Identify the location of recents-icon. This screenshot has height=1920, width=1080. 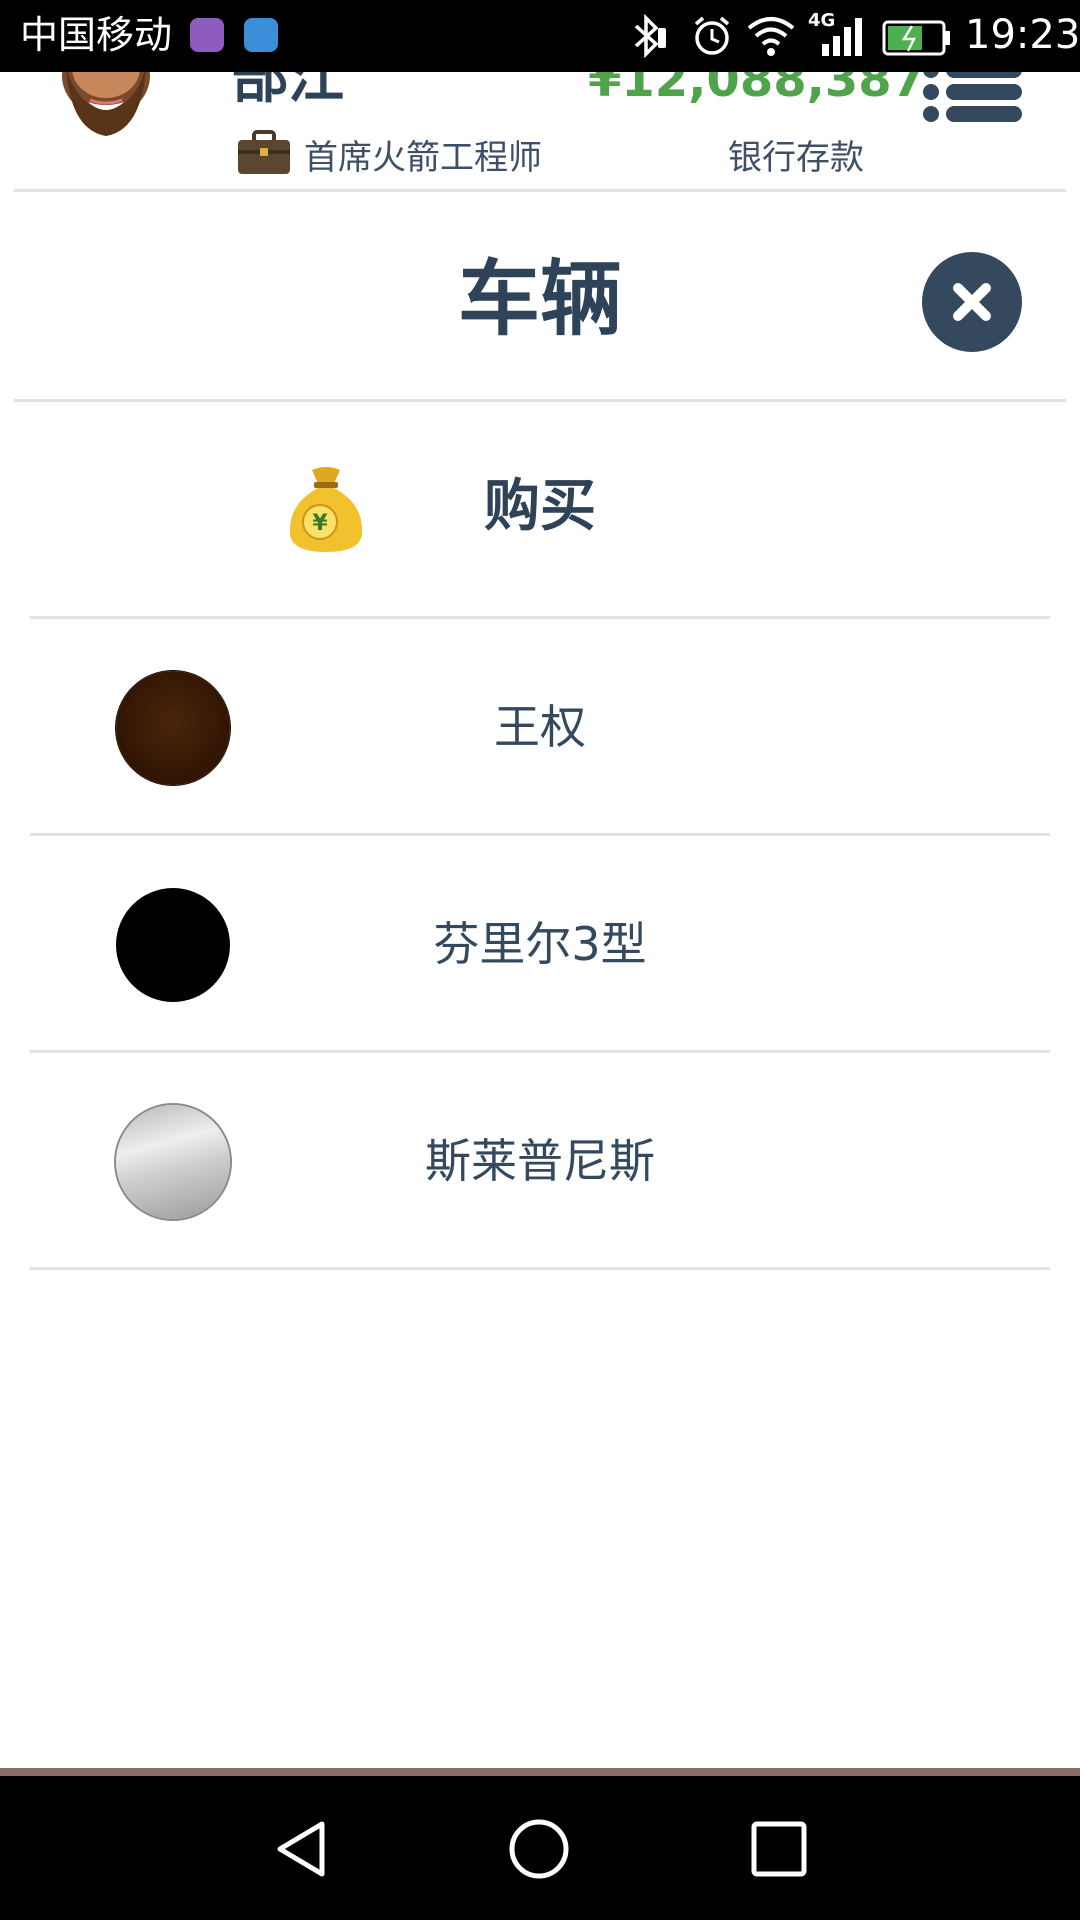
(779, 1849).